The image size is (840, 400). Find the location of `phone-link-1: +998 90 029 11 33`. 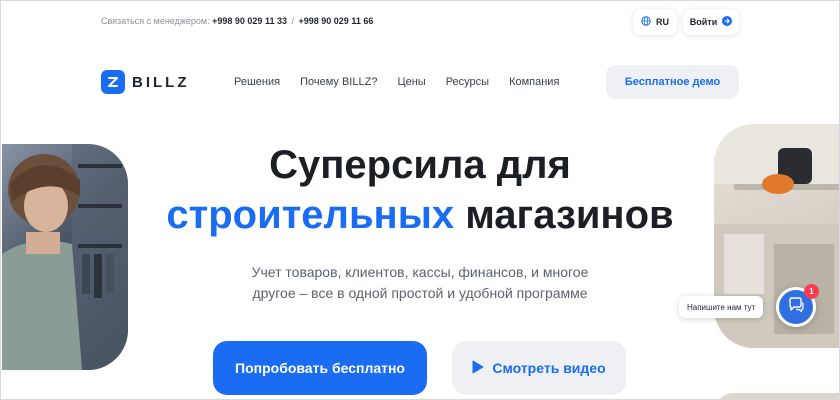

phone-link-1: +998 90 029 11 33 is located at coordinates (249, 21).